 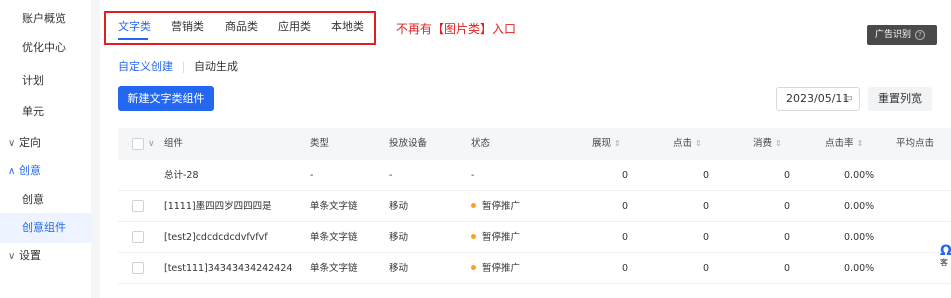 I want to click on table-total-row: 总计-28 - - - 0 0 0 0.00%, so click(x=534, y=175).